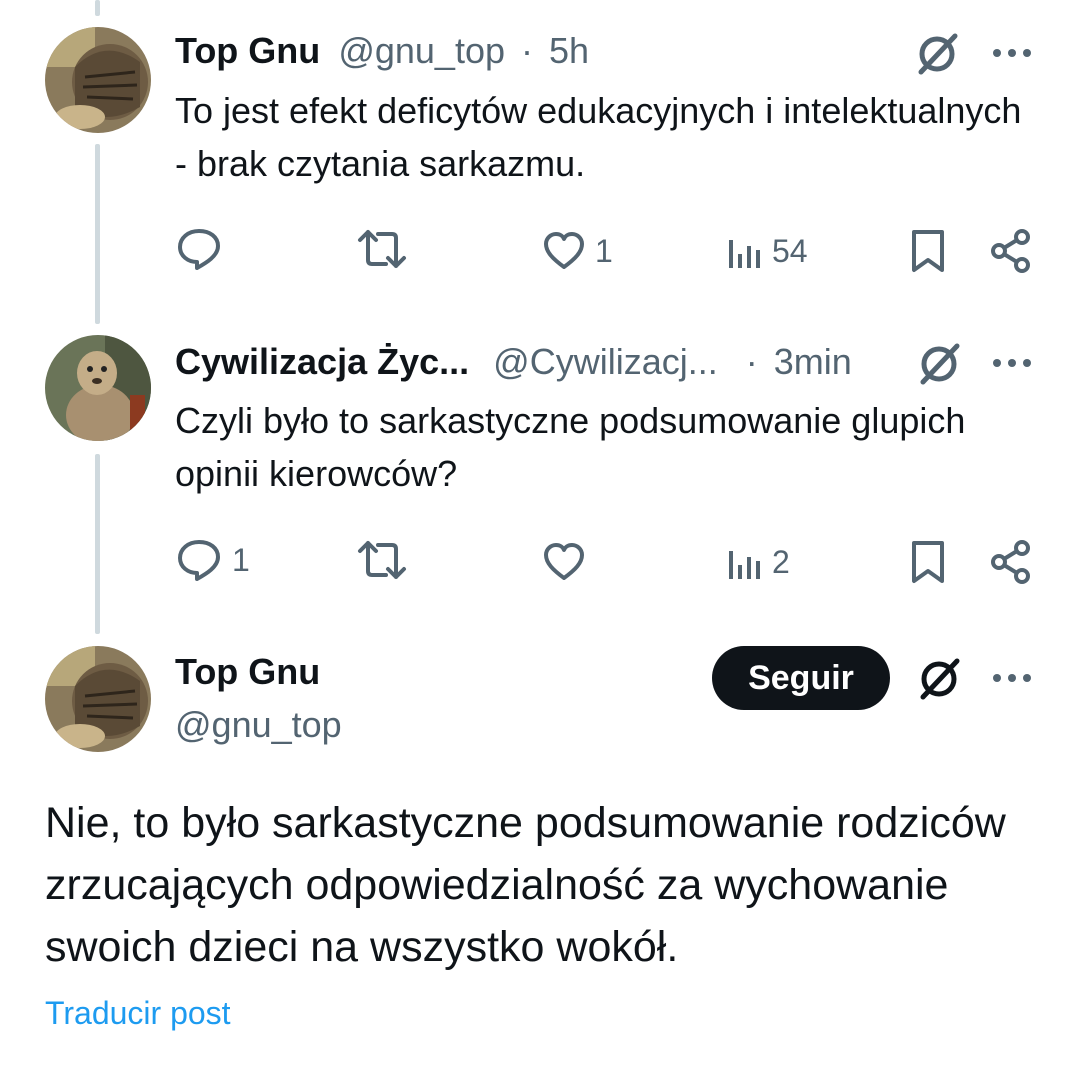  What do you see at coordinates (781, 561) in the screenshot?
I see `view-count: 2` at bounding box center [781, 561].